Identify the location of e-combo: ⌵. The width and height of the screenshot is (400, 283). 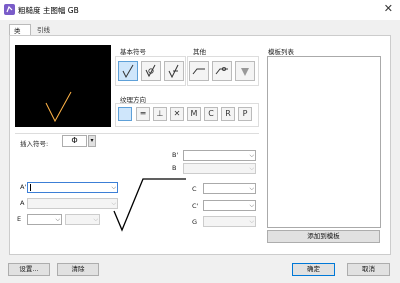
(44, 219).